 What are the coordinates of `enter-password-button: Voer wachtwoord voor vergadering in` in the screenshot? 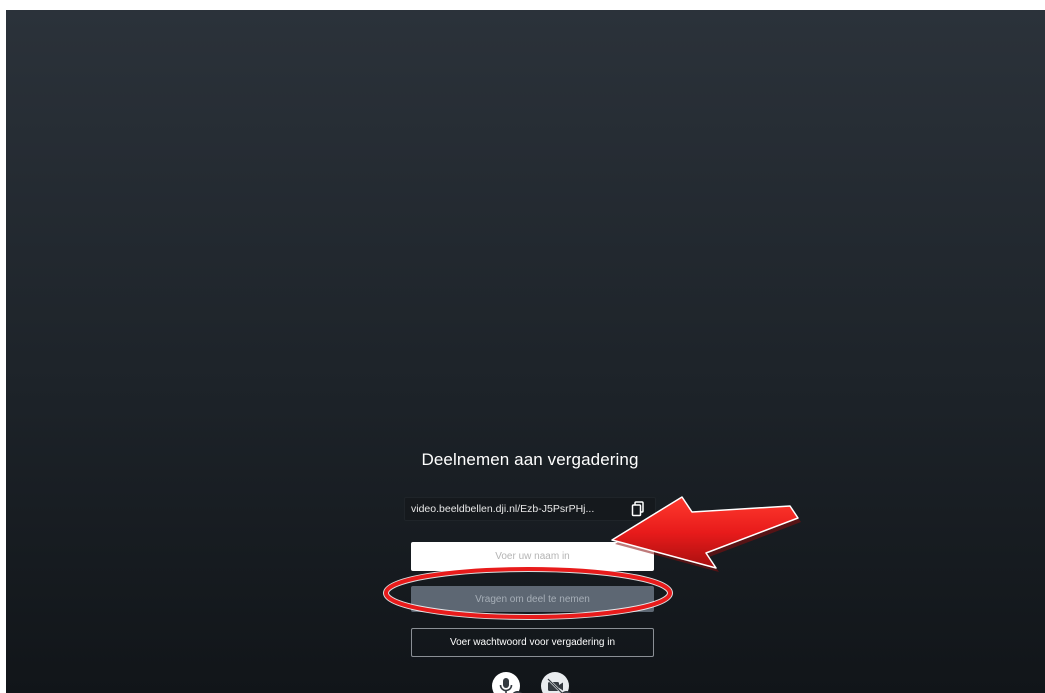 It's located at (532, 642).